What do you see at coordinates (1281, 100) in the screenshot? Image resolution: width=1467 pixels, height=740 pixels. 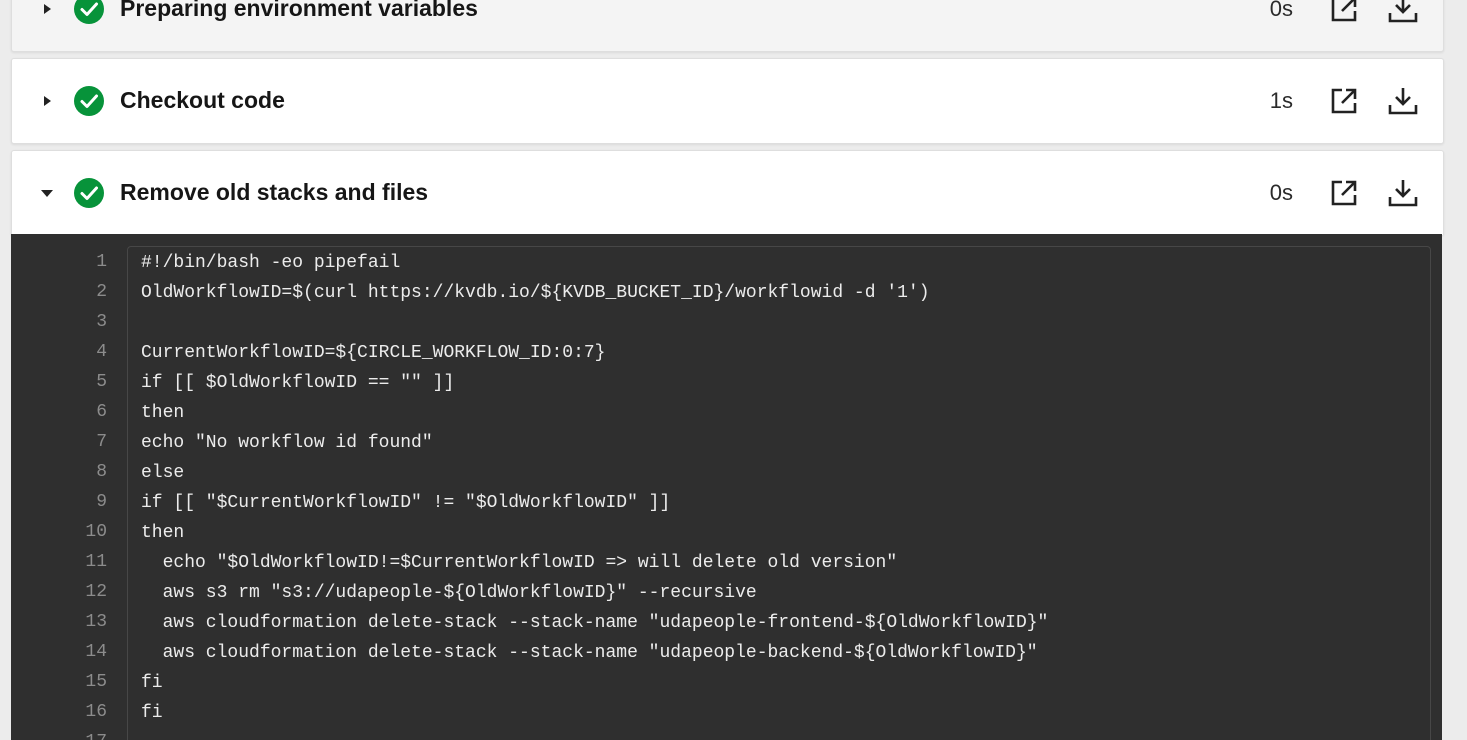 I see `step-duration: 1s` at bounding box center [1281, 100].